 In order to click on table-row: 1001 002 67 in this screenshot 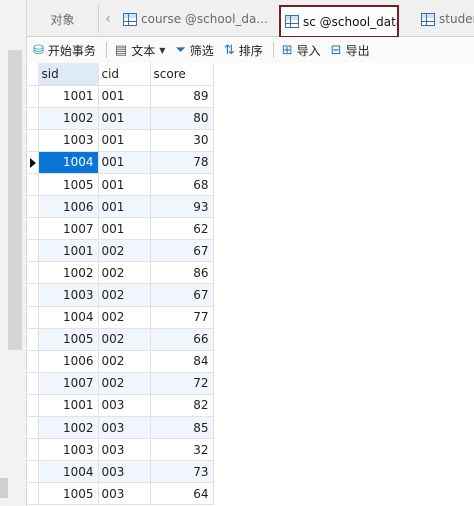, I will do `click(120, 251)`.